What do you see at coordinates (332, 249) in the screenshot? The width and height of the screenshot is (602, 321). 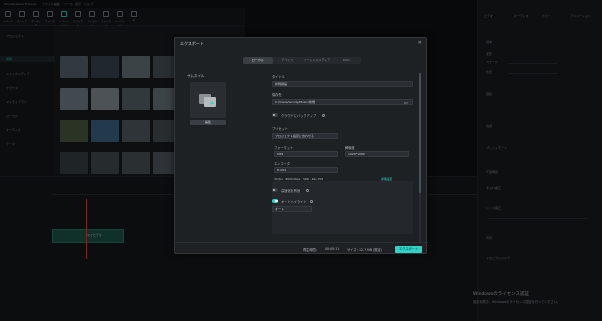 I see `duration-value: 00:00:11` at bounding box center [332, 249].